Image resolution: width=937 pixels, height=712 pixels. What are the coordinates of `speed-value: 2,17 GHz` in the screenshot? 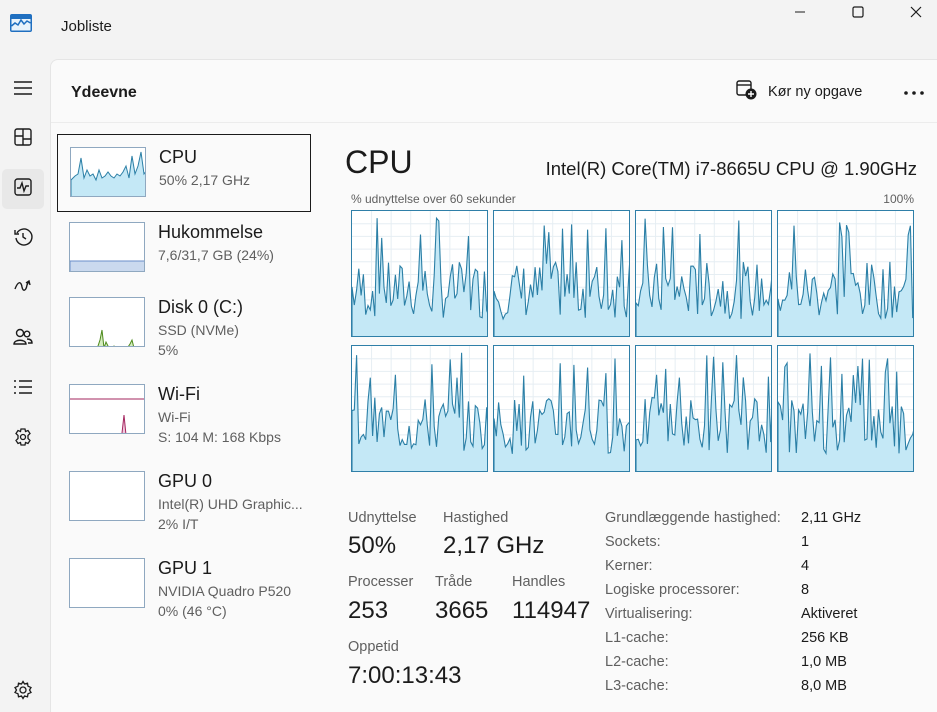 It's located at (494, 545).